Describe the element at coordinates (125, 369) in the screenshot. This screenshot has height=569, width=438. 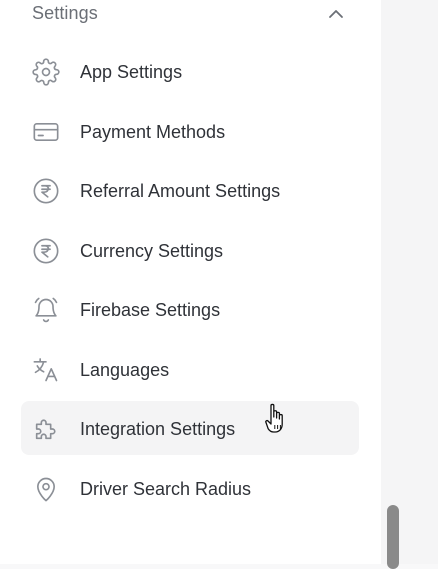
I see `menu-item-label: Languages` at that location.